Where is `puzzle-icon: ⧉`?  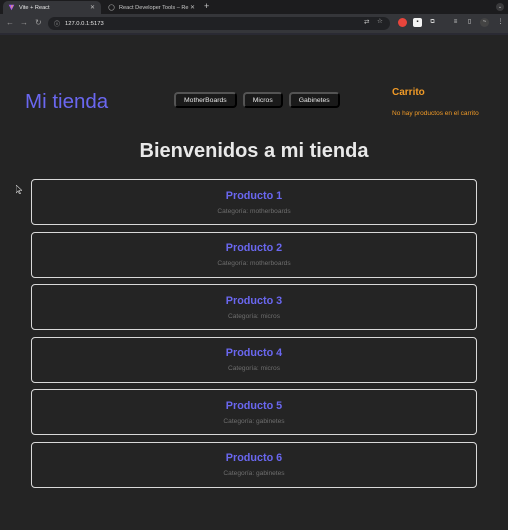
puzzle-icon: ⧉ is located at coordinates (432, 22).